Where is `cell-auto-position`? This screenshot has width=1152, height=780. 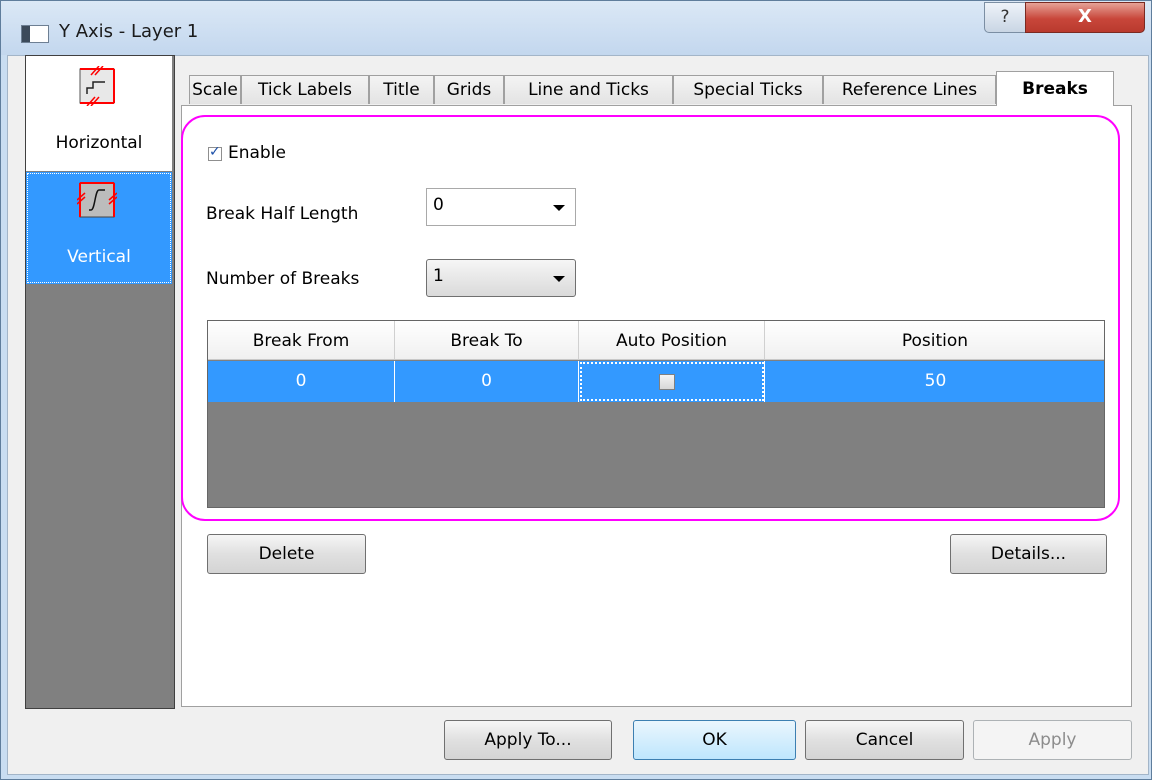
cell-auto-position is located at coordinates (672, 381).